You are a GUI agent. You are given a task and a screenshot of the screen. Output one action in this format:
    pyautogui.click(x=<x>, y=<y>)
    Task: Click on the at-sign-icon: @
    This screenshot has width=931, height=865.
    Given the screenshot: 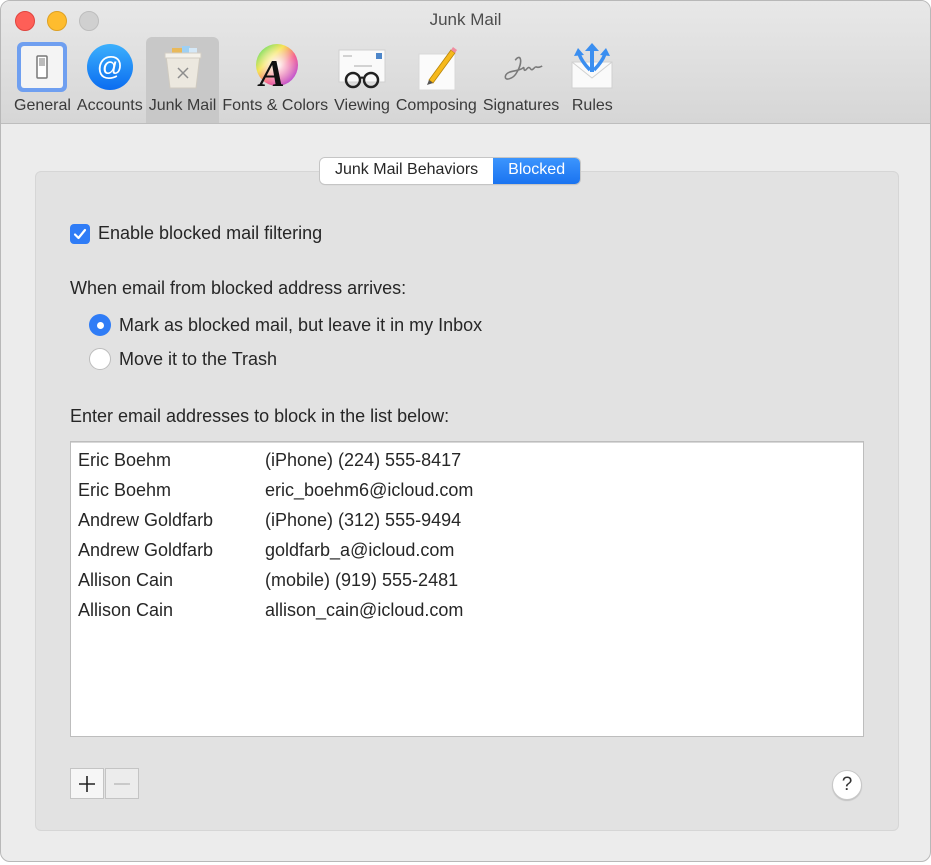 What is the action you would take?
    pyautogui.click(x=110, y=67)
    